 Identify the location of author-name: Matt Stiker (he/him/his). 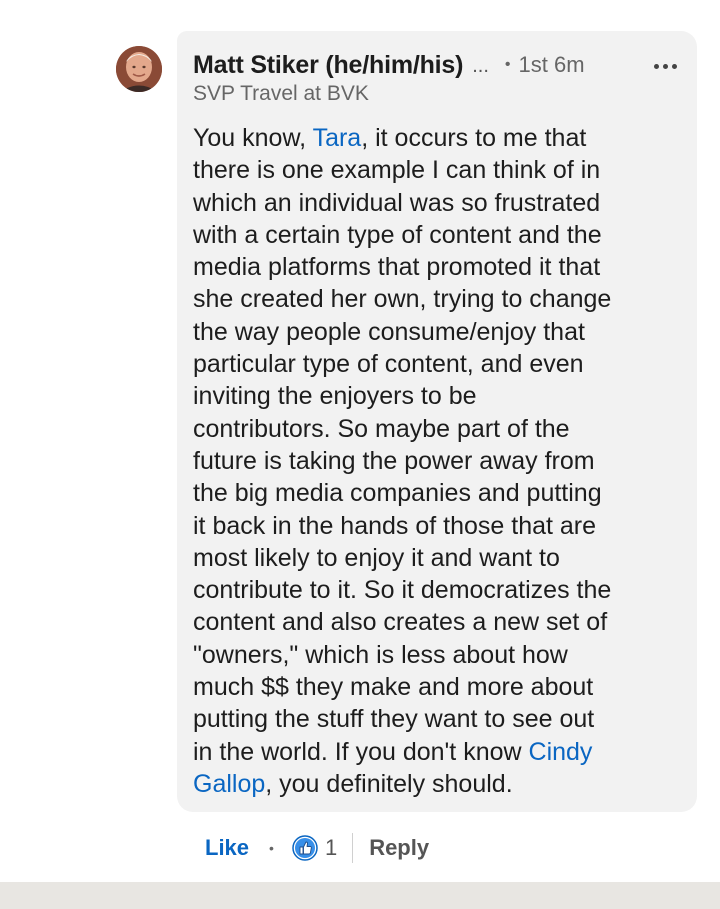
(328, 65).